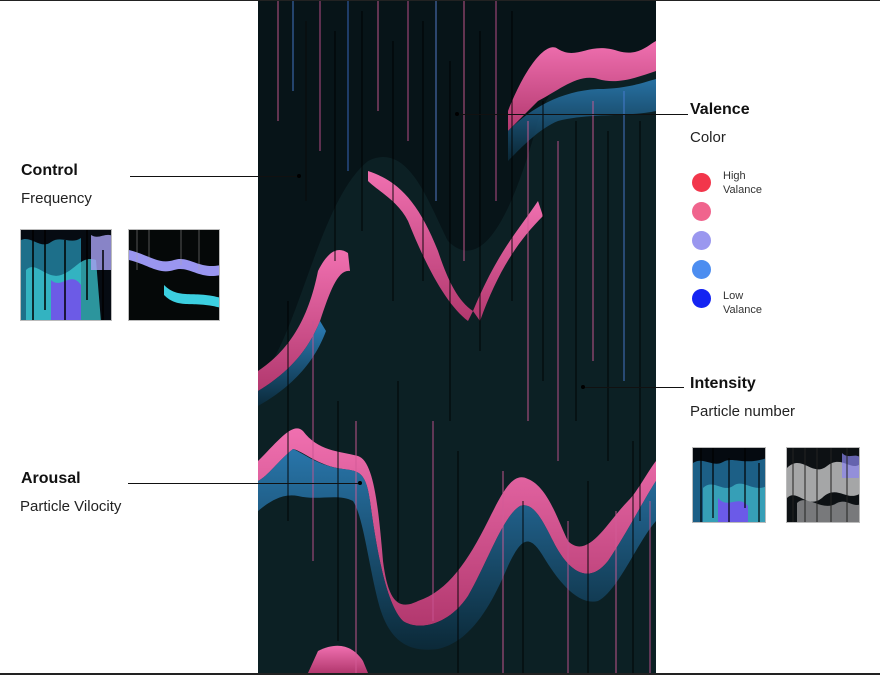 This screenshot has height=675, width=880. I want to click on arousal-title: Arousal, so click(51, 478).